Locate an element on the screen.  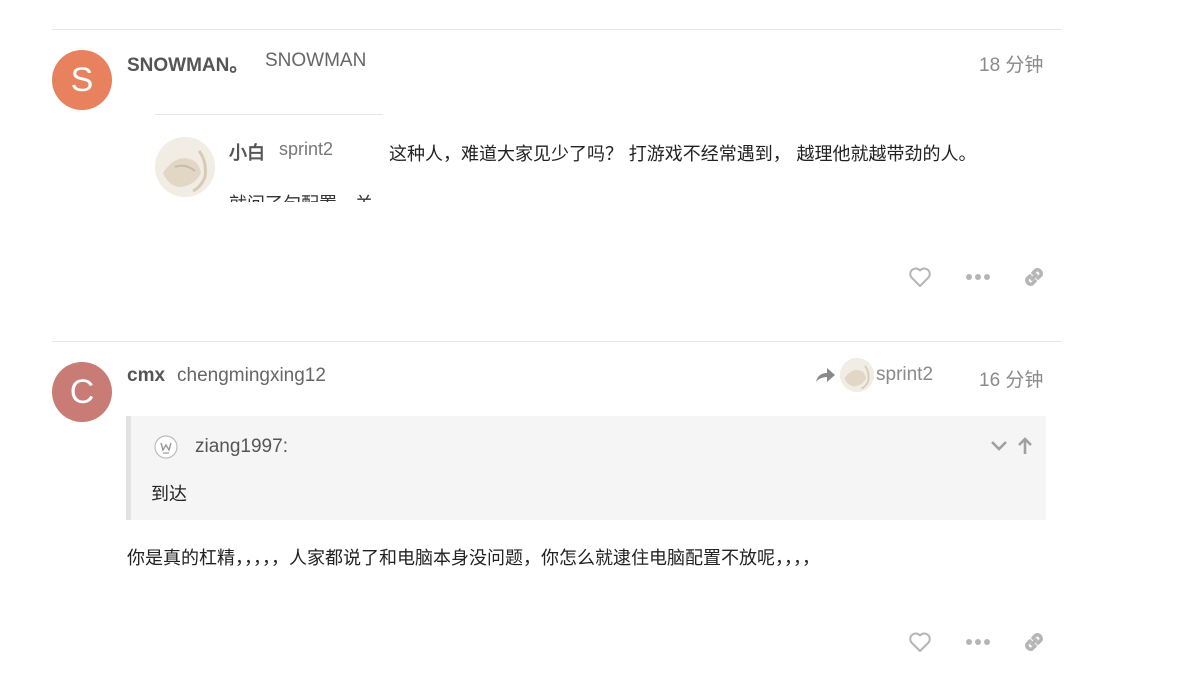
go-to-quoted-post-button is located at coordinates (1025, 446).